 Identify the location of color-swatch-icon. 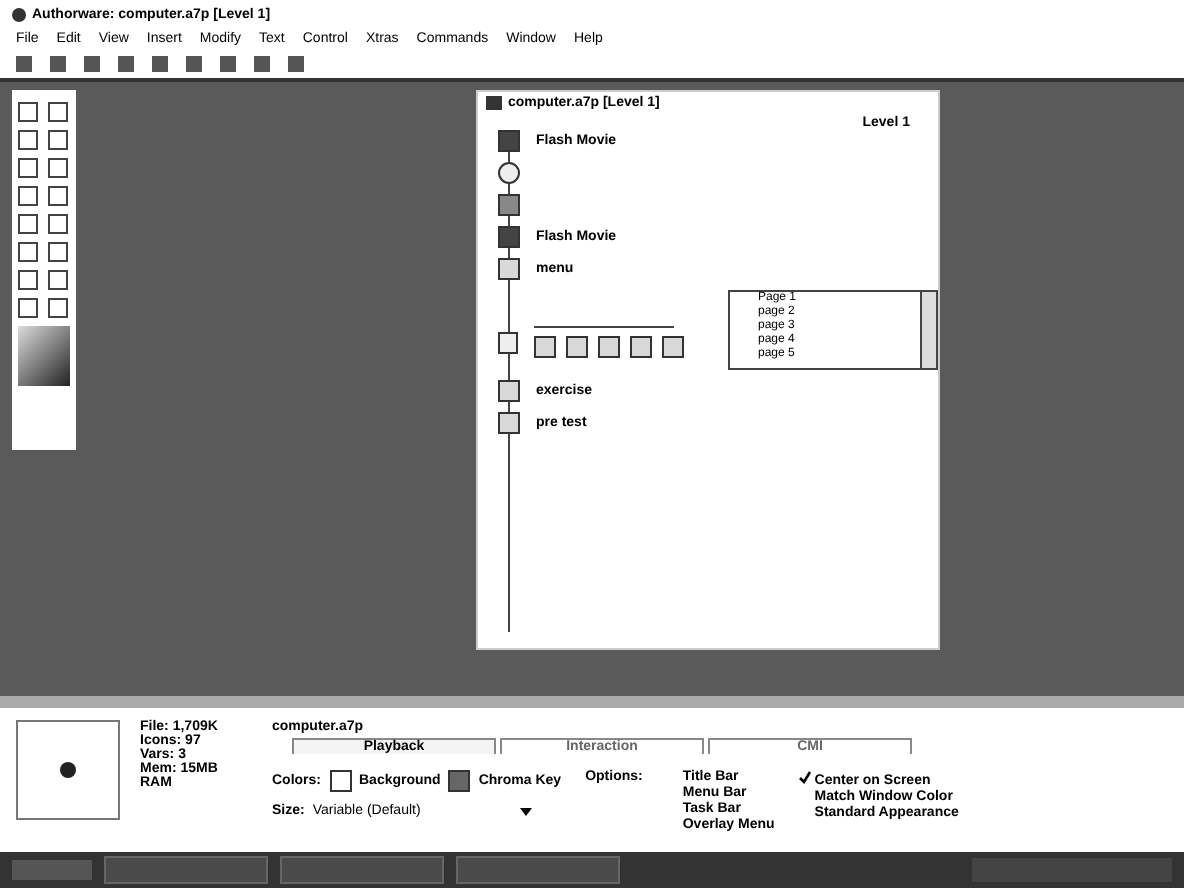
(44, 356).